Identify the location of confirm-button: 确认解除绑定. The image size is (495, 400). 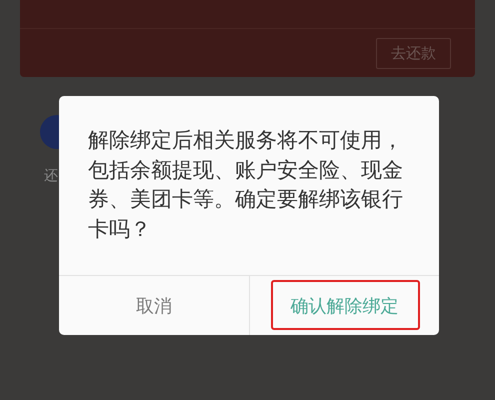
(344, 306).